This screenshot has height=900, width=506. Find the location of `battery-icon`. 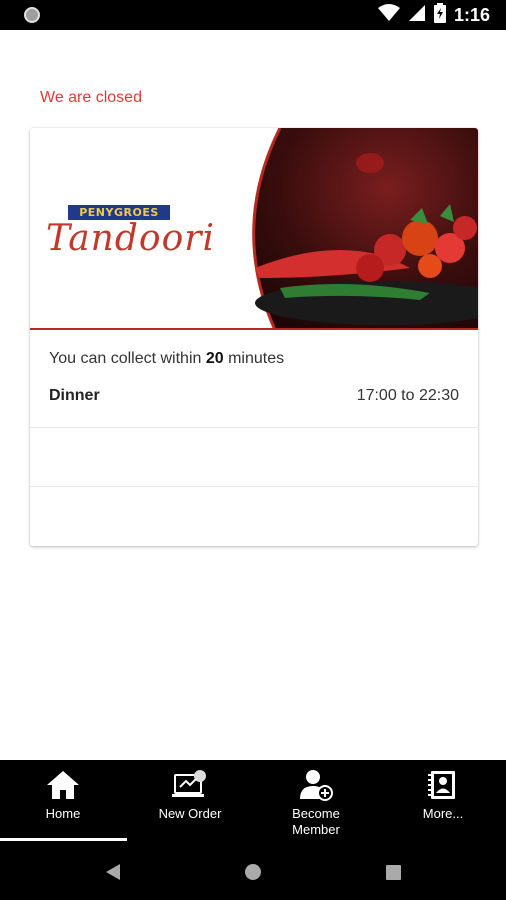

battery-icon is located at coordinates (439, 15).